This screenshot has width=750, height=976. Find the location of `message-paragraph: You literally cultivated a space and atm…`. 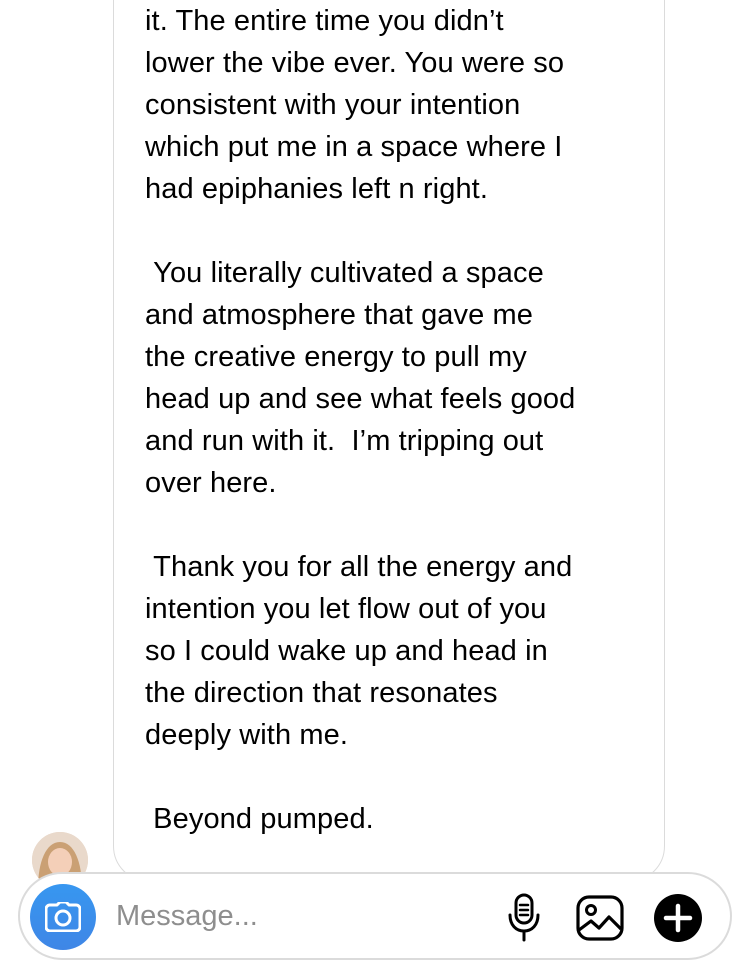

message-paragraph: You literally cultivated a space and atm… is located at coordinates (360, 377).